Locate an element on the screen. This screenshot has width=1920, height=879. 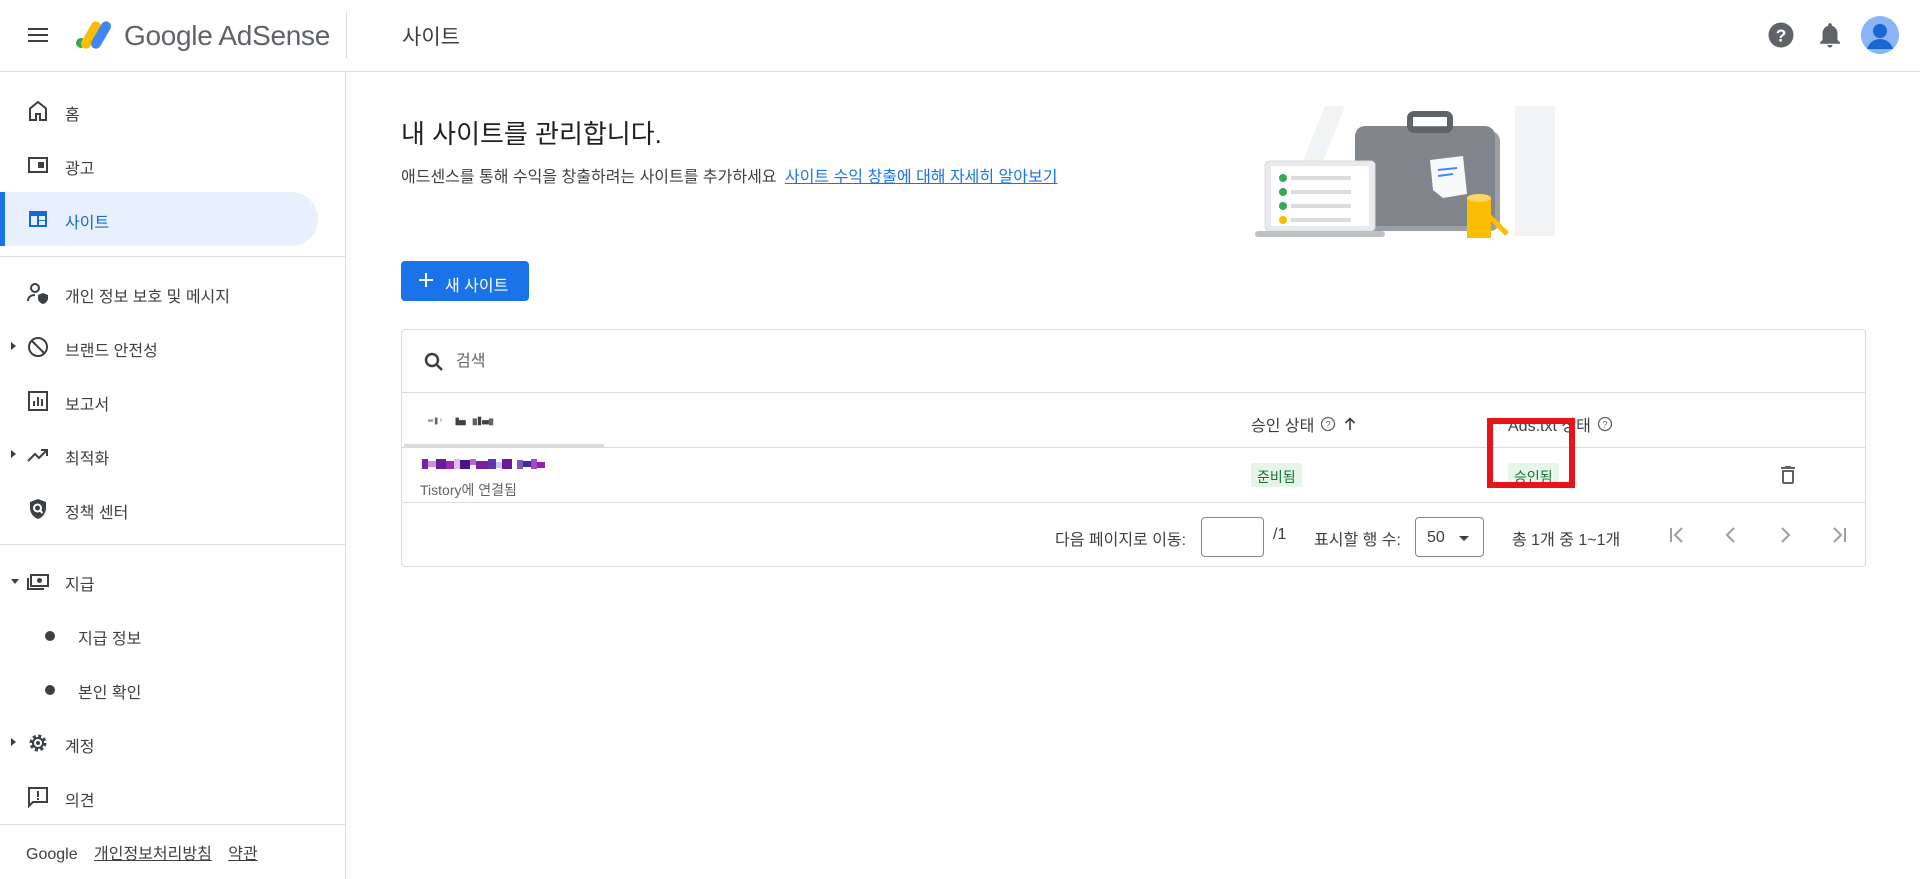
sidebar-item-privacy-messaging: 개인 정보 보호 및 메시지 is located at coordinates (159, 293).